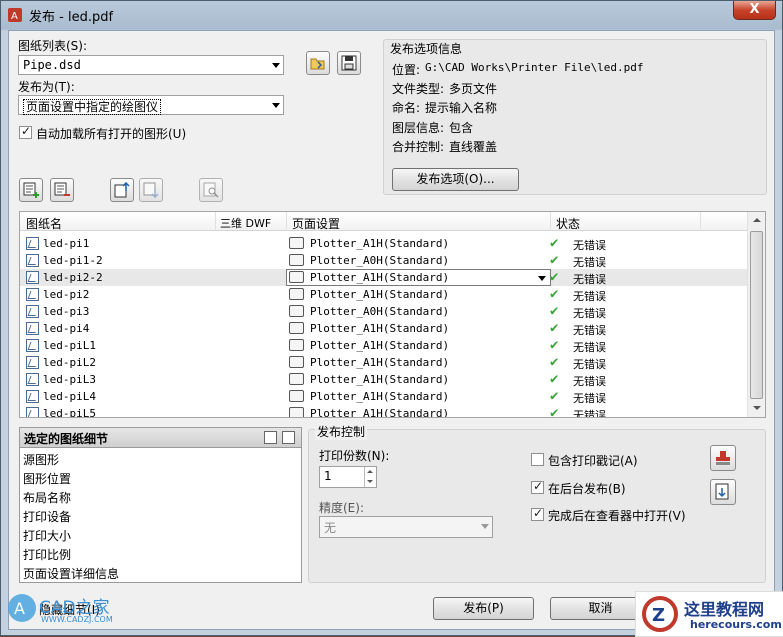 The width and height of the screenshot is (783, 637). I want to click on table-row: led-pi2-2 Plotter_A1H(Standard) ✔ 无错误, so click(383, 277).